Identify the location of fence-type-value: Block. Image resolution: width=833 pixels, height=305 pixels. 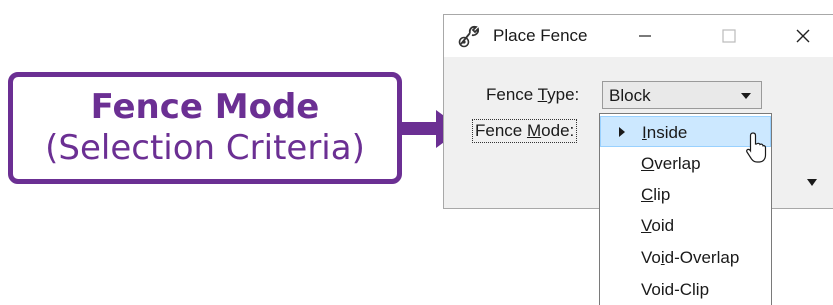
(630, 95).